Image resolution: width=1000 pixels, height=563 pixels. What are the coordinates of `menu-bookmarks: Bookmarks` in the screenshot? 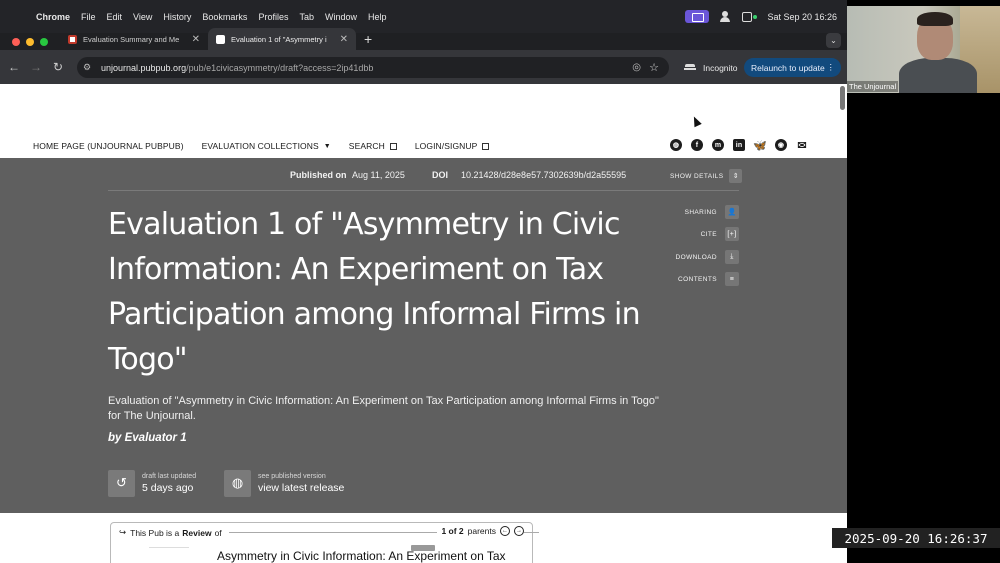 It's located at (224, 17).